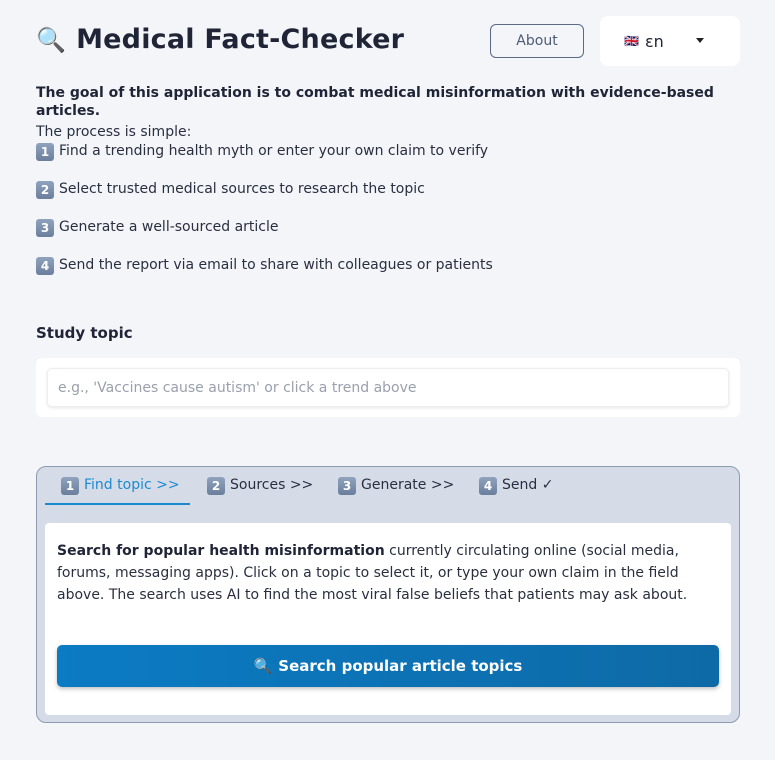  I want to click on tab-label: Sources >>, so click(272, 485).